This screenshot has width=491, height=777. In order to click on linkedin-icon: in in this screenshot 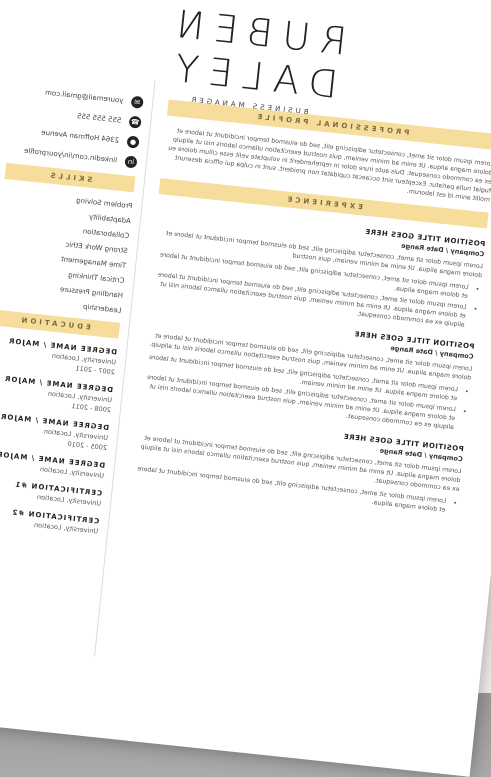, I will do `click(131, 162)`.